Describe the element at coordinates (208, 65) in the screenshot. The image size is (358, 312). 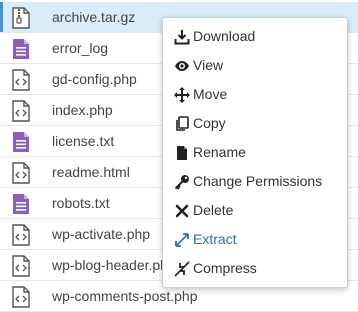
I see `menu-item-label: View` at that location.